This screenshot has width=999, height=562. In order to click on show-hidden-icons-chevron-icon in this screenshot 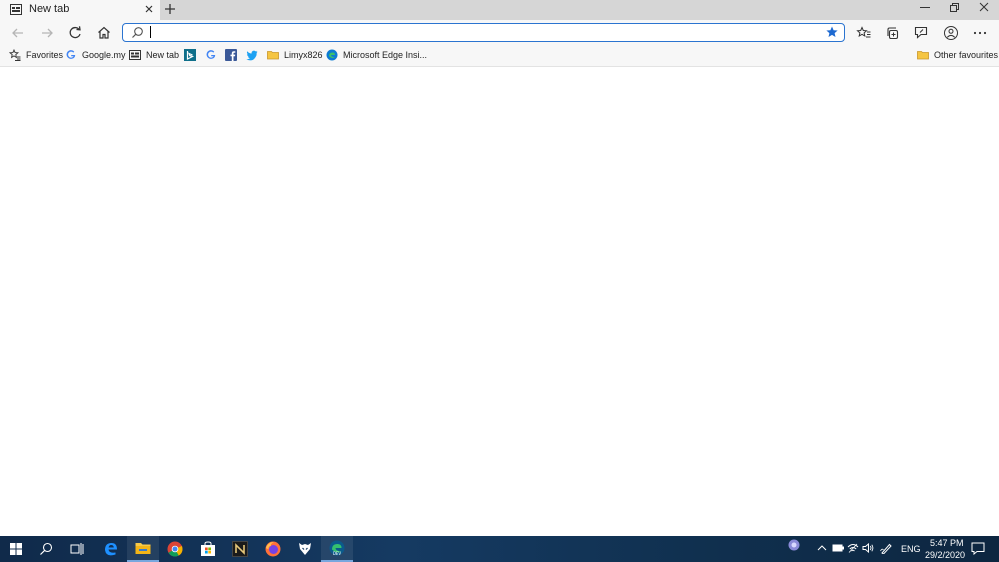, I will do `click(822, 548)`.